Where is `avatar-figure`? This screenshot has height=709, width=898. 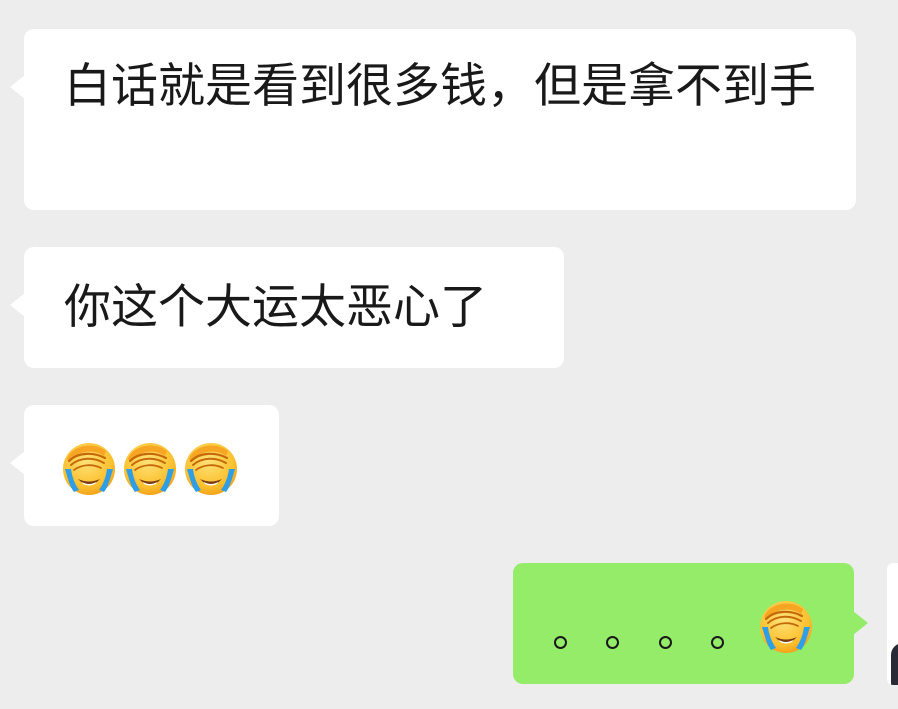
avatar-figure is located at coordinates (894, 664).